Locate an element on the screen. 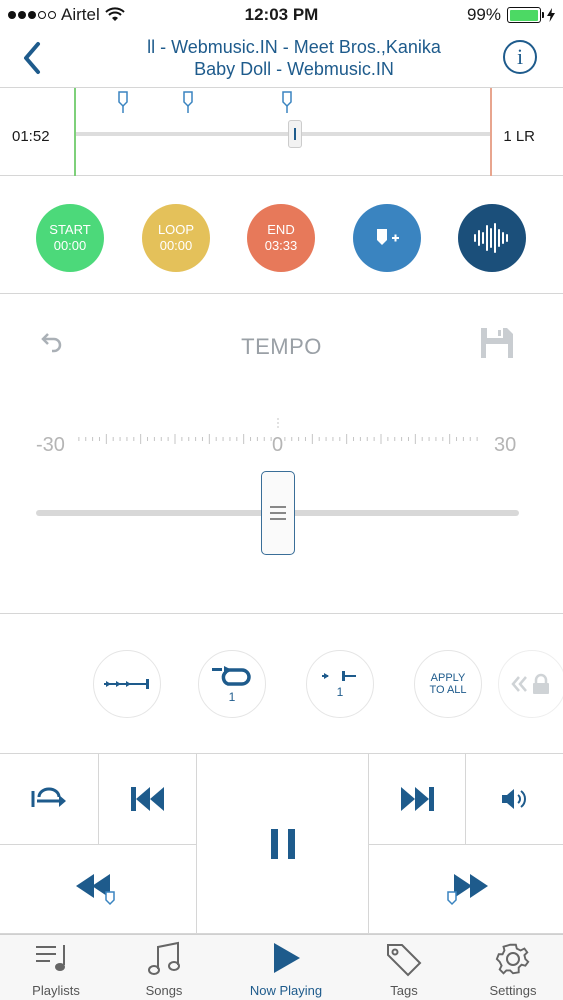 This screenshot has height=1000, width=563. battery-percent: 99% is located at coordinates (483, 14).